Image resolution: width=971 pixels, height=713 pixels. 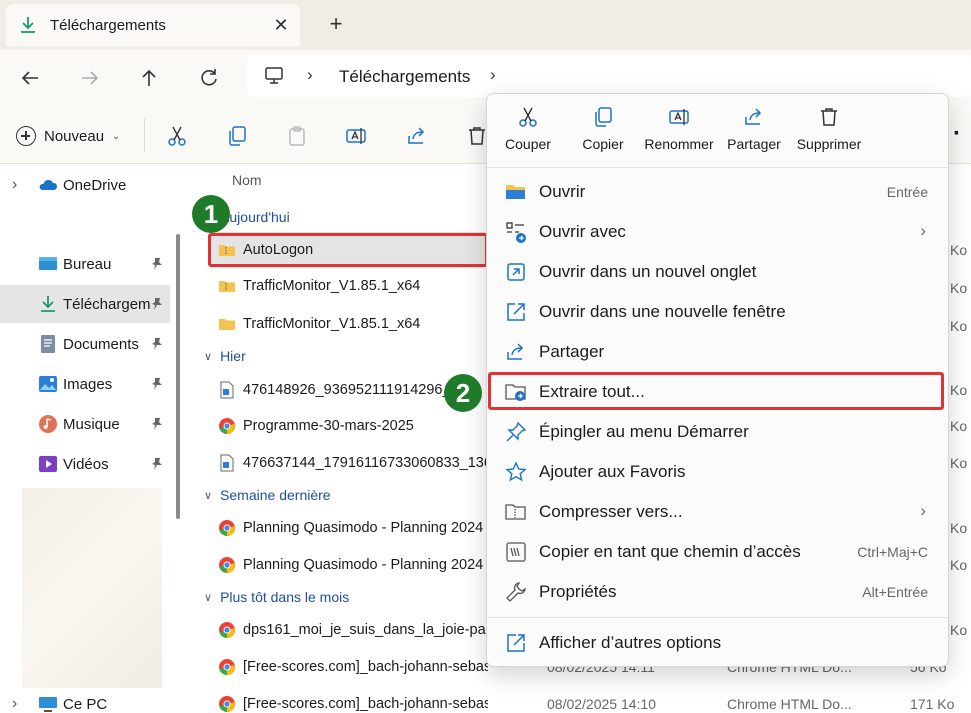 What do you see at coordinates (247, 180) in the screenshot?
I see `column-header-name: Nom` at bounding box center [247, 180].